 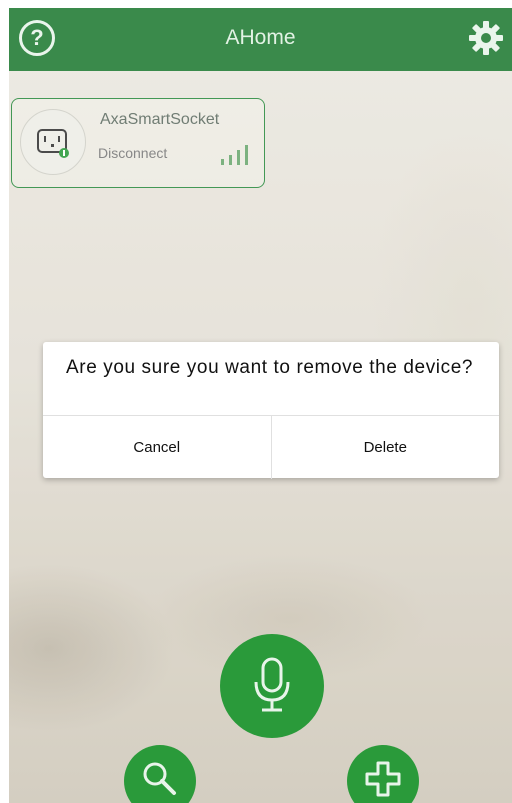 I want to click on cancel-button: Cancel, so click(x=157, y=447).